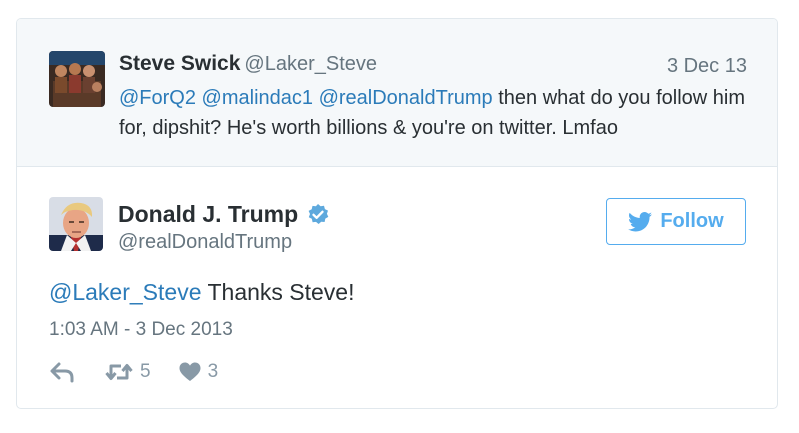 This screenshot has width=799, height=433. I want to click on main-author-name: Donald J. Trump, so click(224, 214).